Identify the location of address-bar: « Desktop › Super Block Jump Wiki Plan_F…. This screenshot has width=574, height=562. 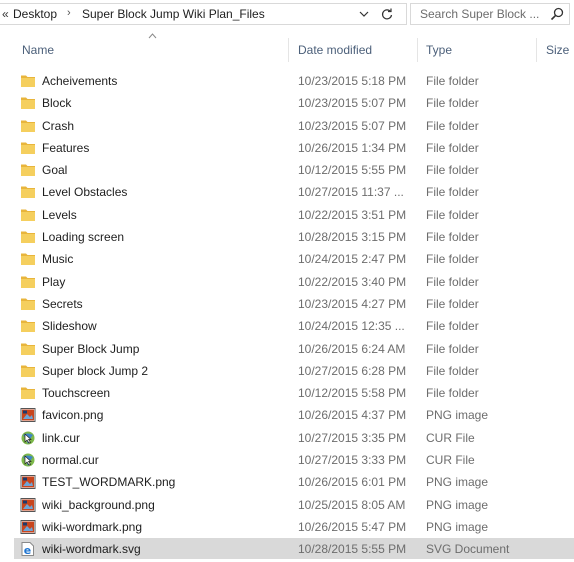
(203, 14).